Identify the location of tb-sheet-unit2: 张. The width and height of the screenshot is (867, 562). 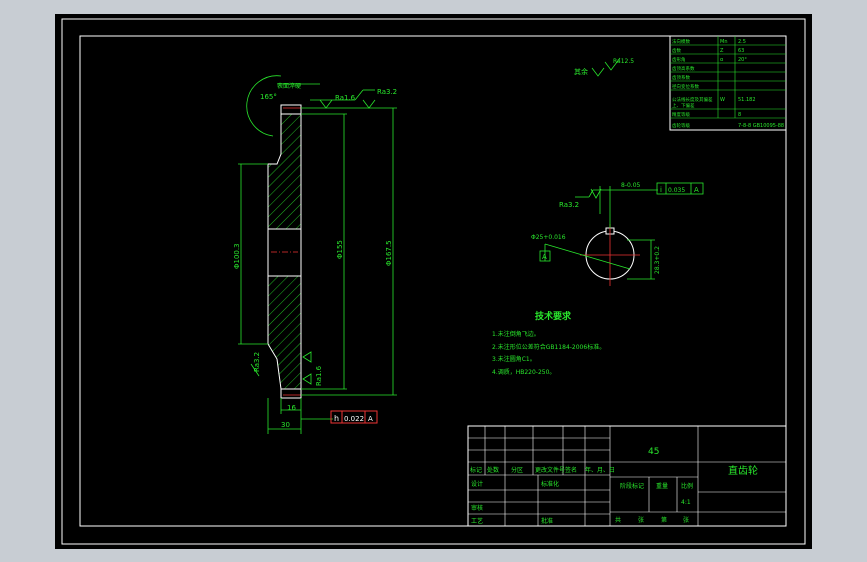
(686, 520).